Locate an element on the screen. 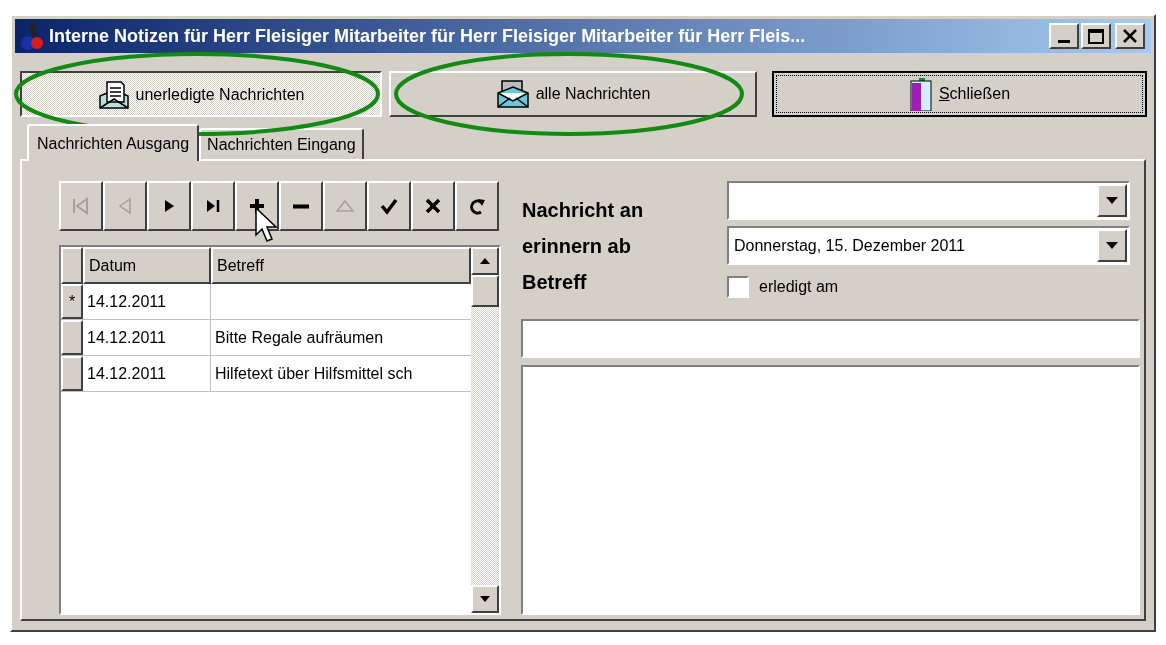 The height and width of the screenshot is (645, 1166). first-record-icon is located at coordinates (81, 206).